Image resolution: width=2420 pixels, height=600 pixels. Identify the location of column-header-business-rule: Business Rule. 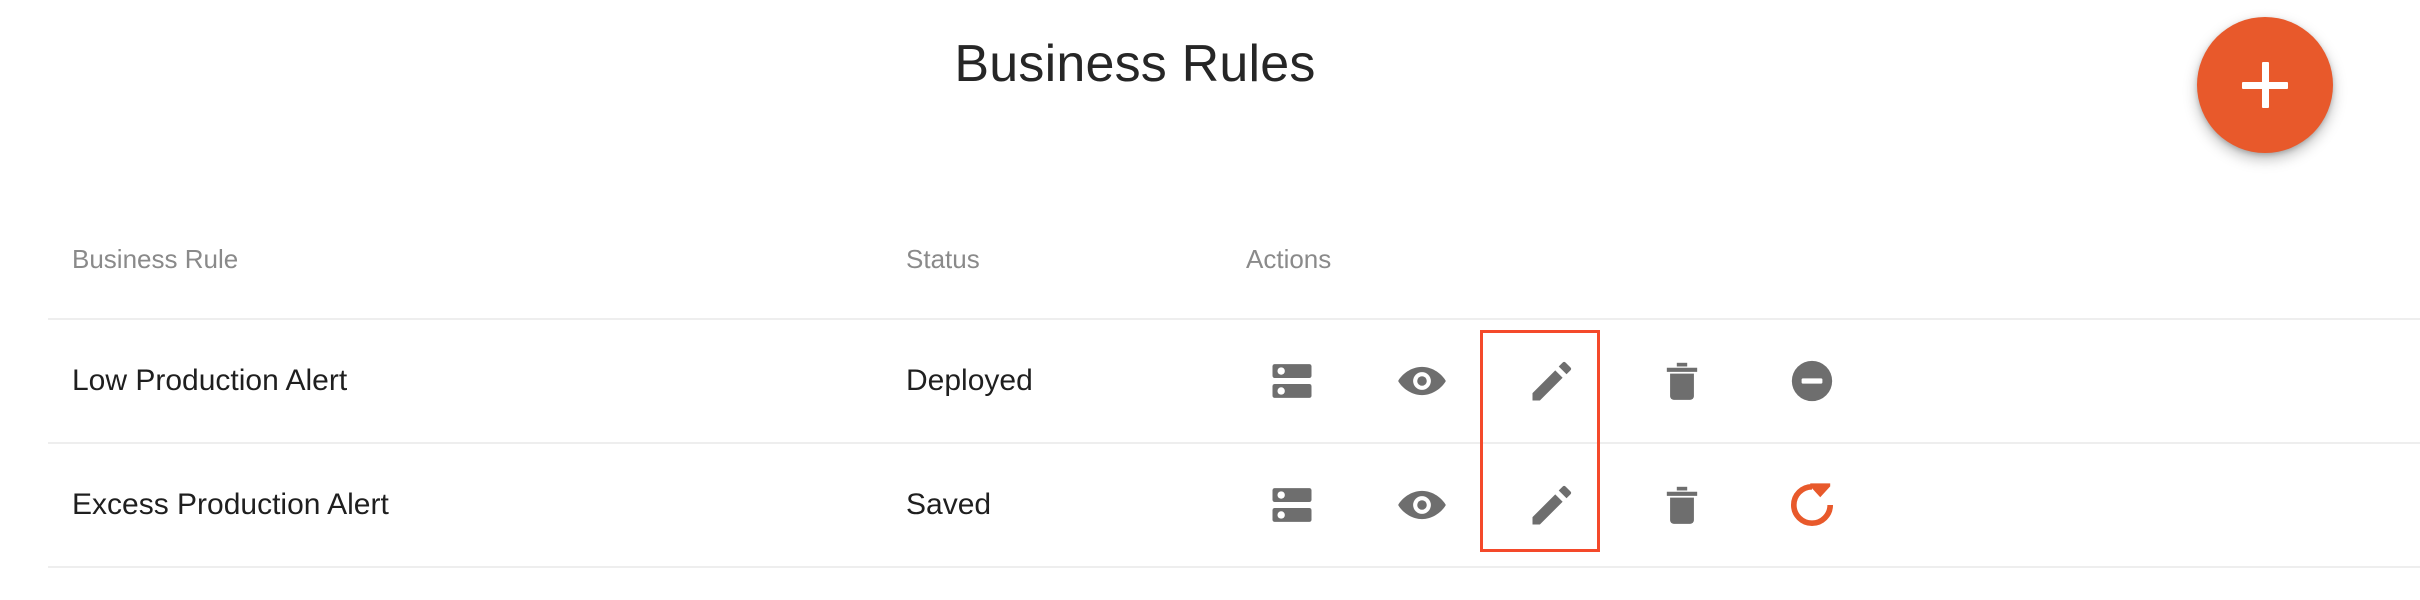
(155, 258).